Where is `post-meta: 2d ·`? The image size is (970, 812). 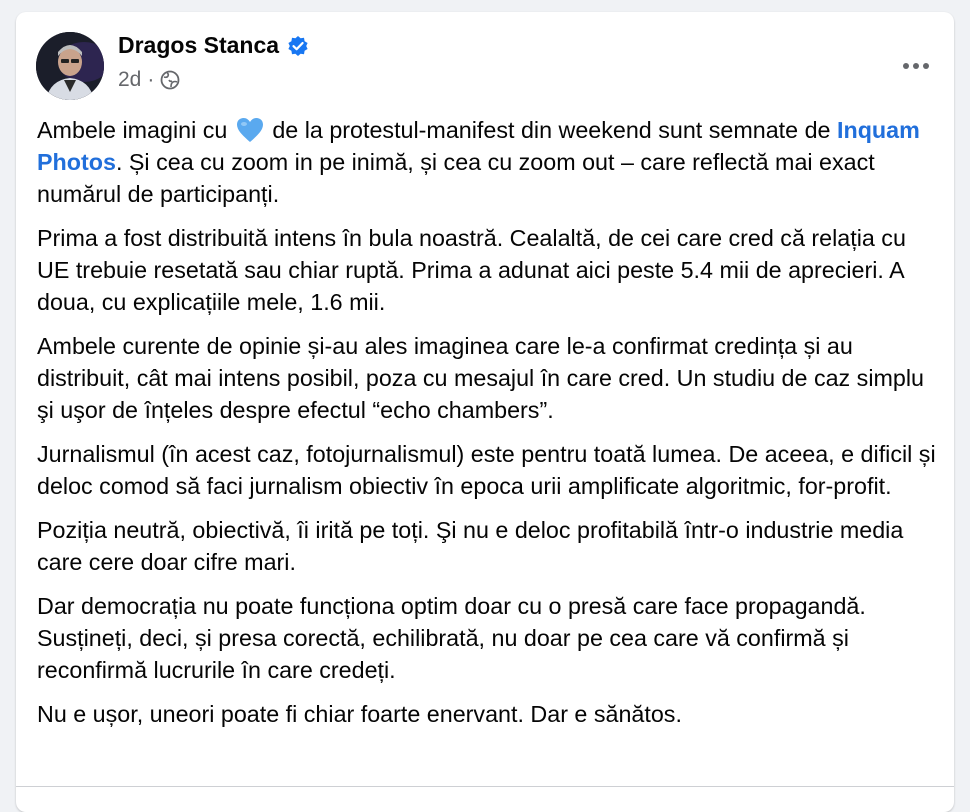 post-meta: 2d · is located at coordinates (149, 80).